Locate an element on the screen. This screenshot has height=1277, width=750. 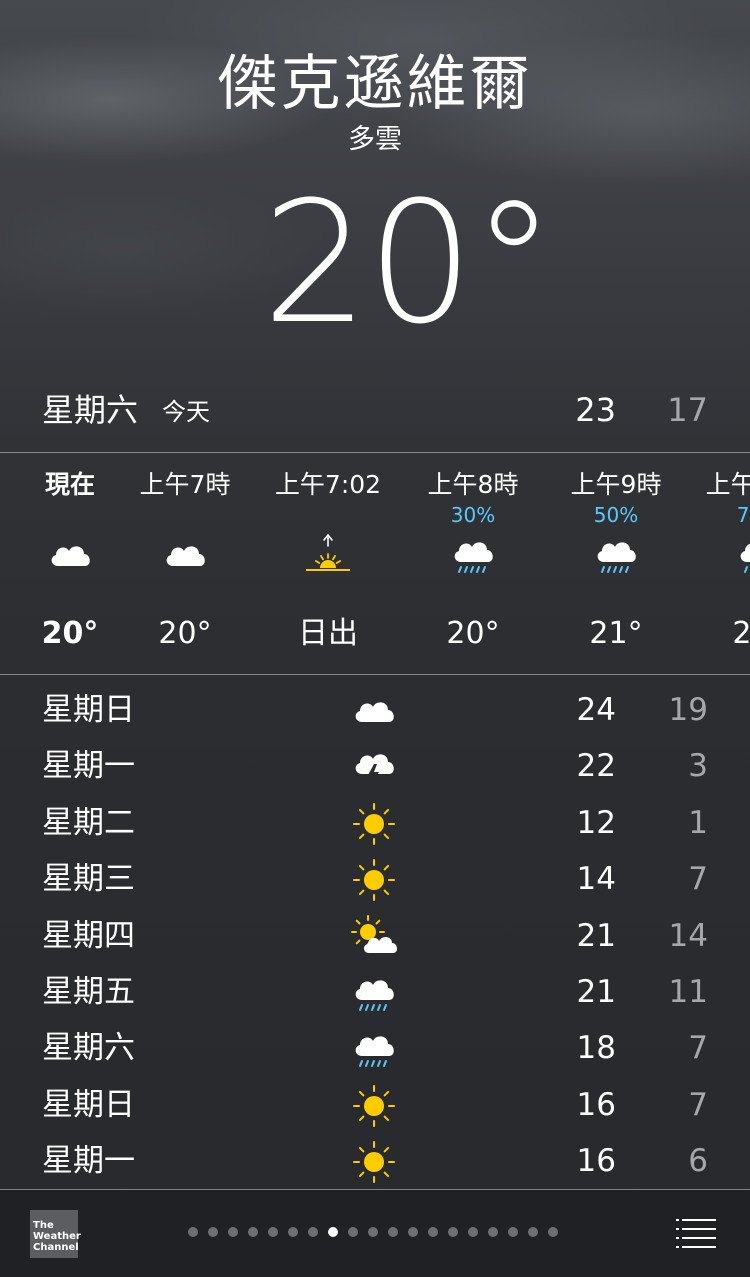
hourly-precipitation-chance: 30% is located at coordinates (473, 515).